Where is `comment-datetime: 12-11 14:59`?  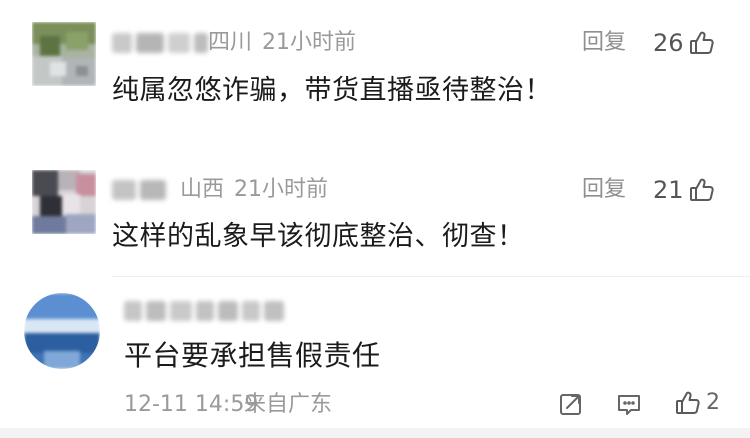 comment-datetime: 12-11 14:59 is located at coordinates (191, 404).